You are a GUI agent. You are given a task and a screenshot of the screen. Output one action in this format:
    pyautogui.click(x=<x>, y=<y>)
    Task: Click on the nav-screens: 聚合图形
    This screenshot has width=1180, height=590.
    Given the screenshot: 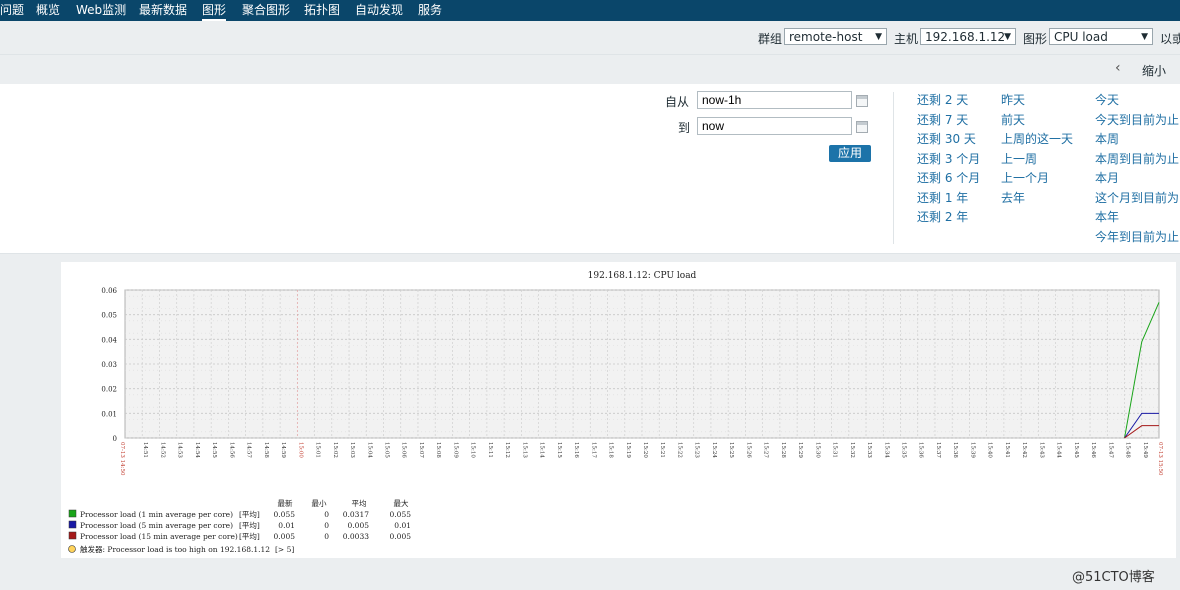 What is the action you would take?
    pyautogui.click(x=266, y=10)
    